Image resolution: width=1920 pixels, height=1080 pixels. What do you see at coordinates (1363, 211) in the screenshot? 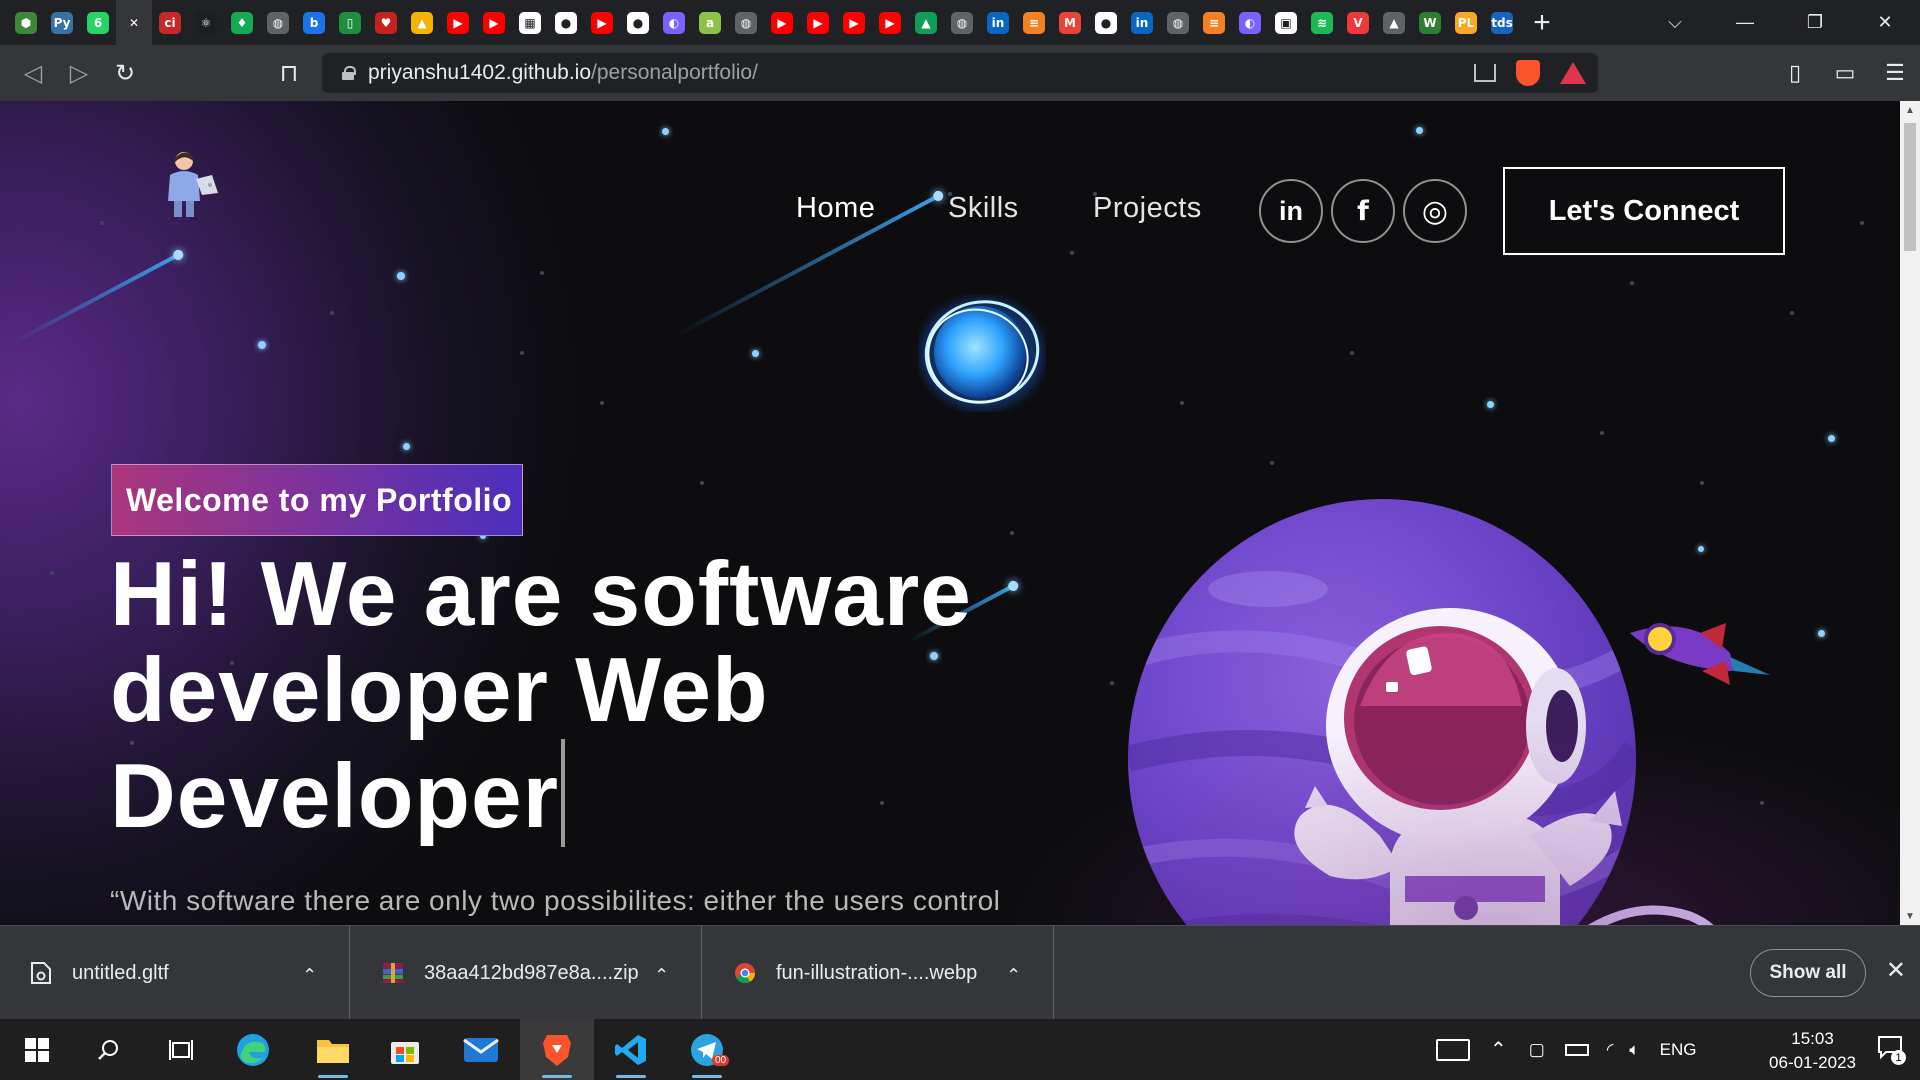
I see `facebook-icon: f` at bounding box center [1363, 211].